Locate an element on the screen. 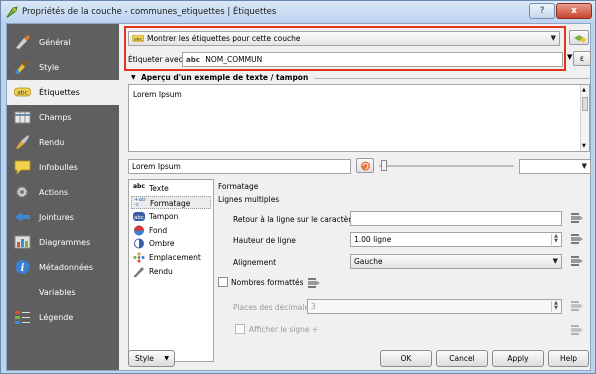 This screenshot has width=596, height=374. label-field-value: NOM_COMMUN is located at coordinates (234, 59).